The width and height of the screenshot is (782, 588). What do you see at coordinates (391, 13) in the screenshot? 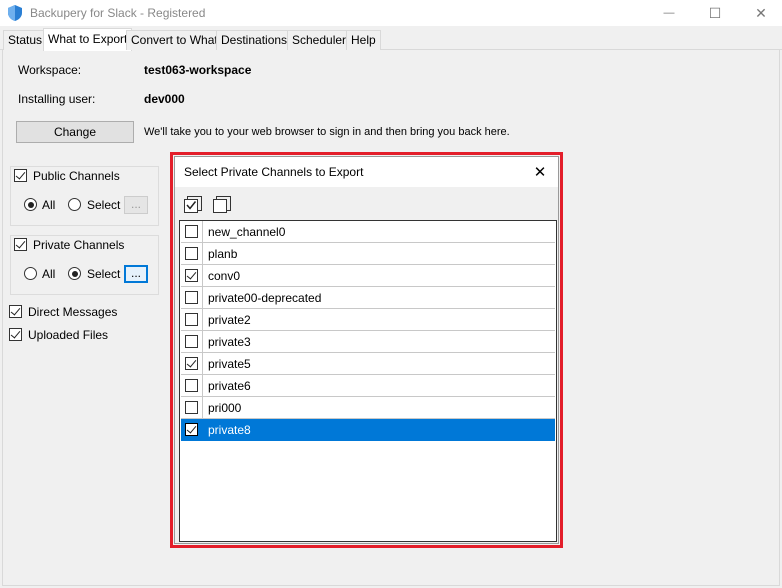
I see `window-titlebar: Backupery for Slack - Registered — ☐ ✕` at bounding box center [391, 13].